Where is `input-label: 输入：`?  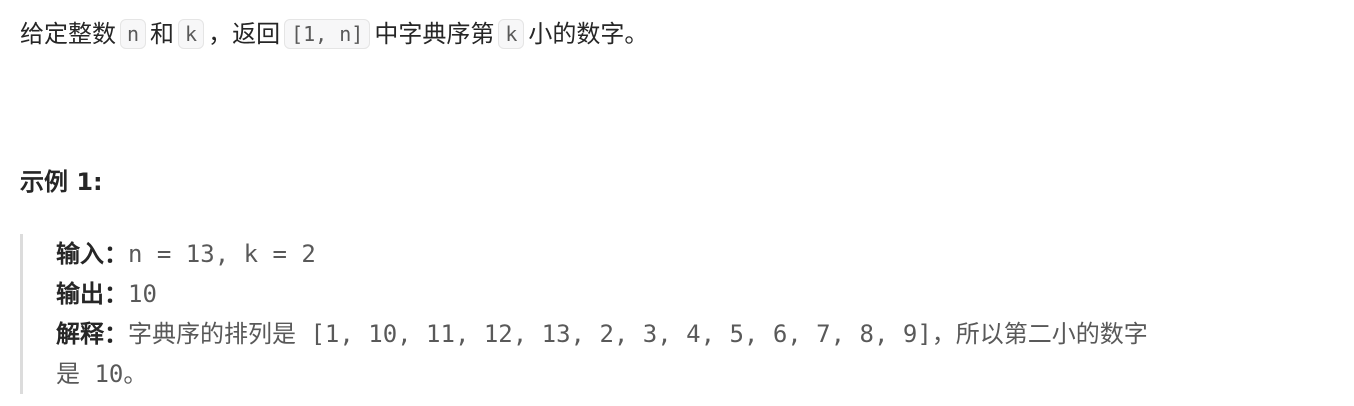
input-label: 输入： is located at coordinates (92, 254).